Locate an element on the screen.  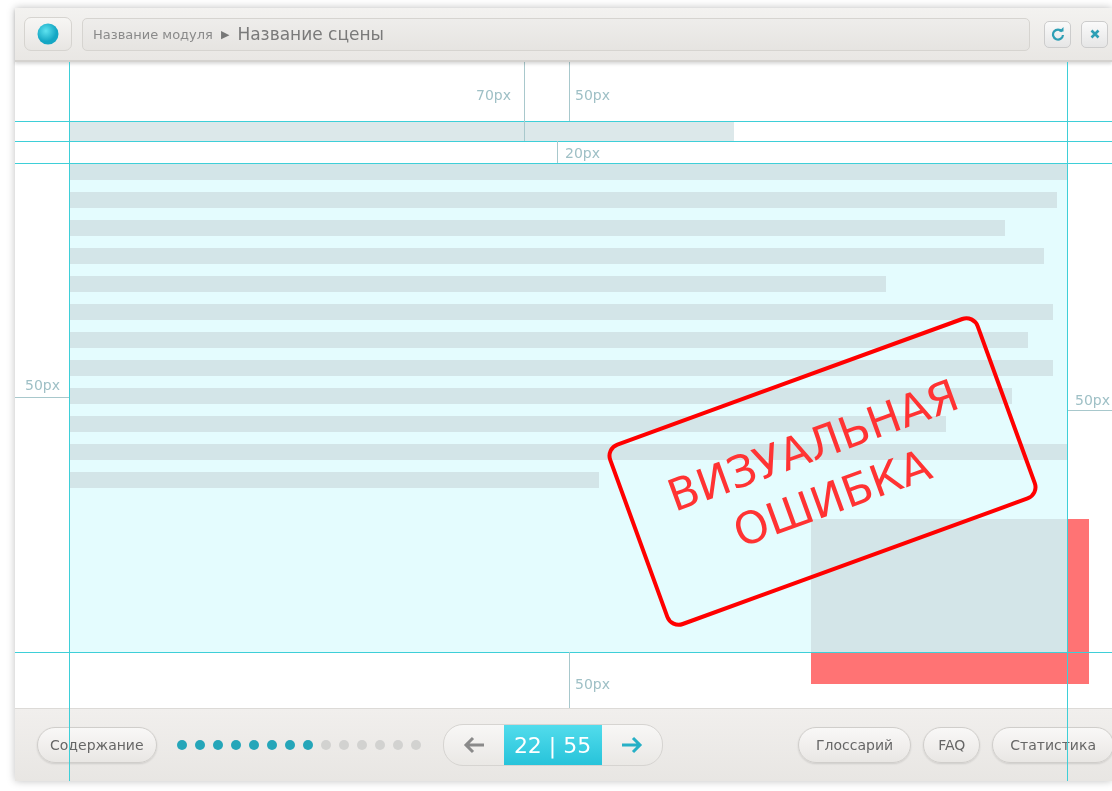
close-button is located at coordinates (1094, 34).